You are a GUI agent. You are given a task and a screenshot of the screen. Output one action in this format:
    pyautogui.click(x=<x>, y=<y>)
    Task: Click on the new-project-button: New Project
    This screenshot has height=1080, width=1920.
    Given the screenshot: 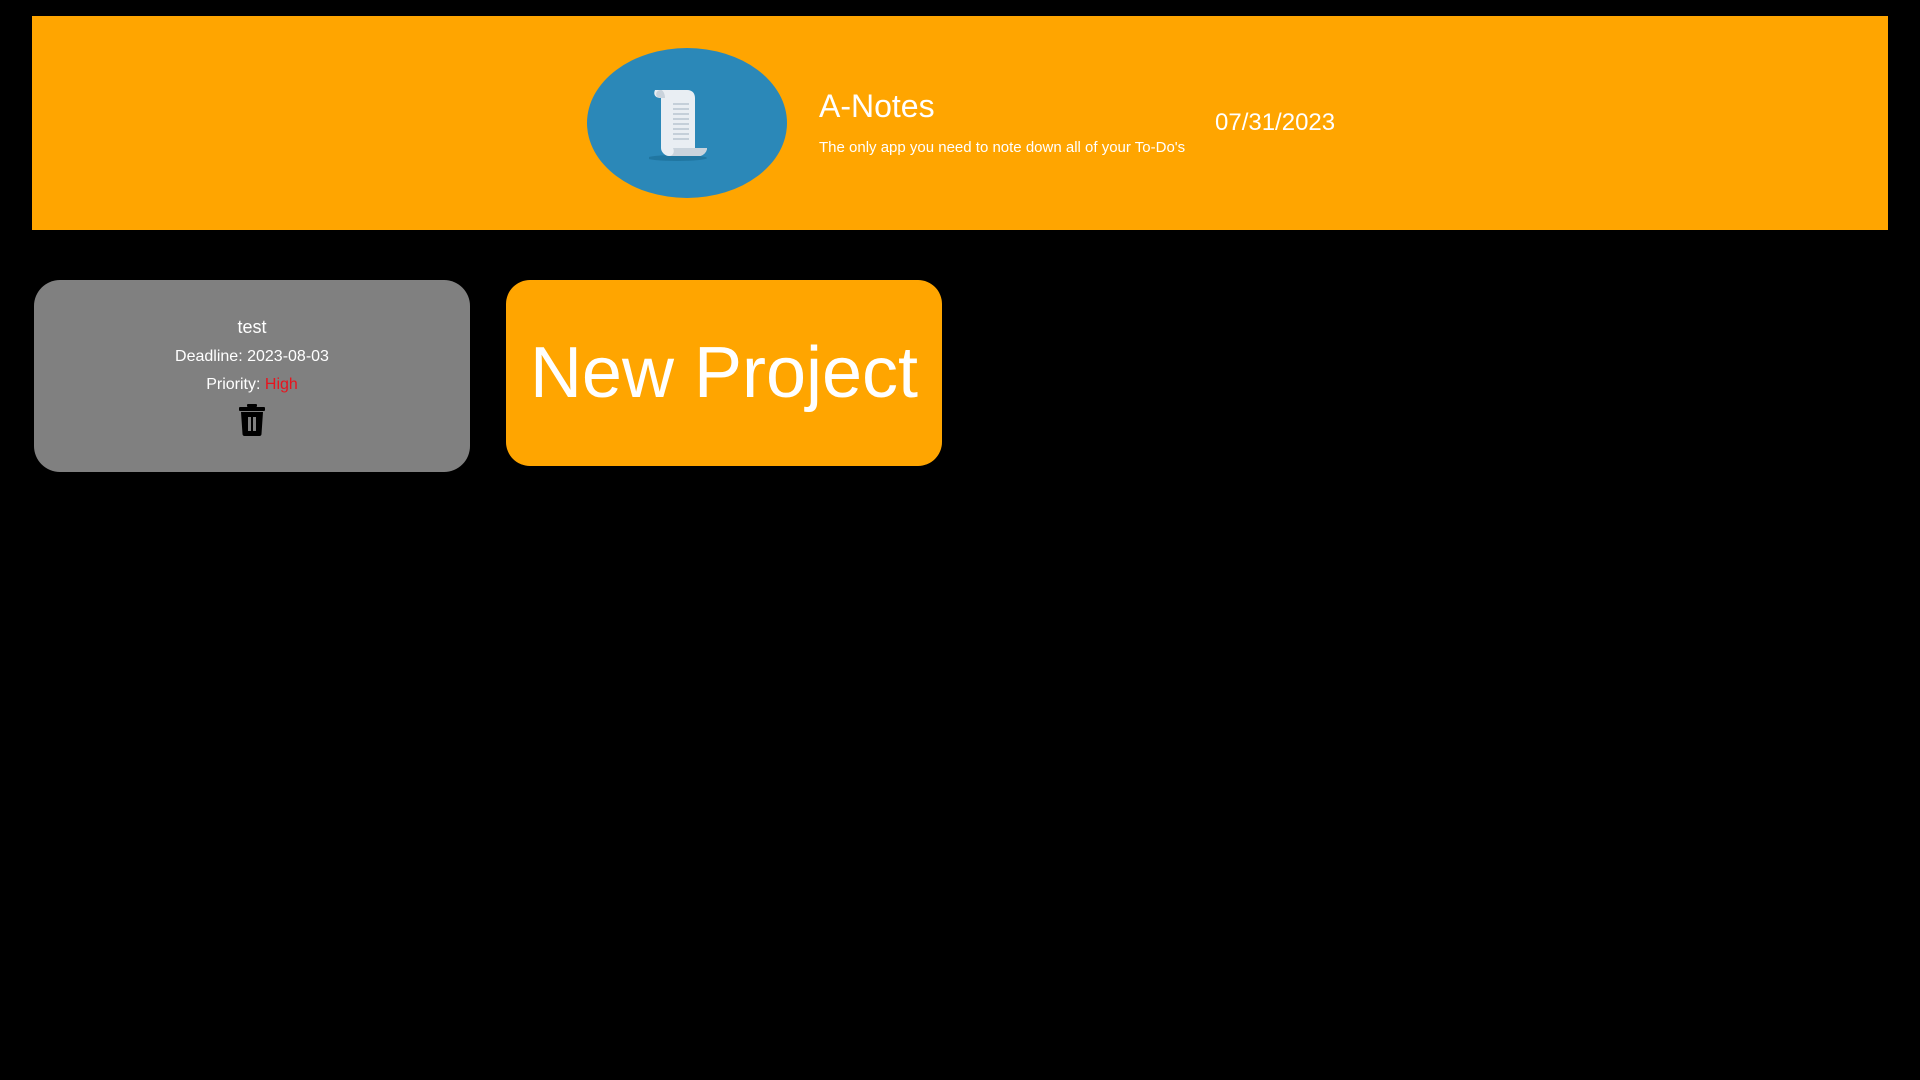 What is the action you would take?
    pyautogui.click(x=724, y=373)
    